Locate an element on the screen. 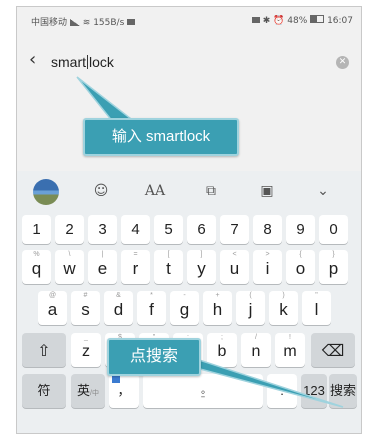  globe-icon is located at coordinates (46, 192).